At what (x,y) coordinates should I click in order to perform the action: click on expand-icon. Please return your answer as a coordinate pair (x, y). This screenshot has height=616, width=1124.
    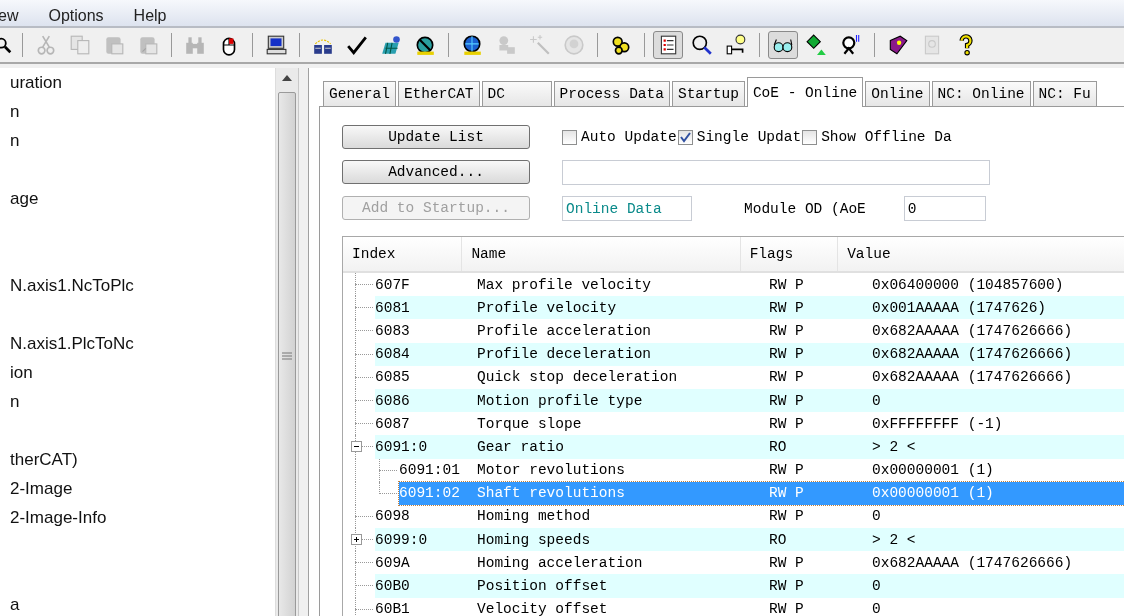
    Looking at the image, I should click on (356, 540).